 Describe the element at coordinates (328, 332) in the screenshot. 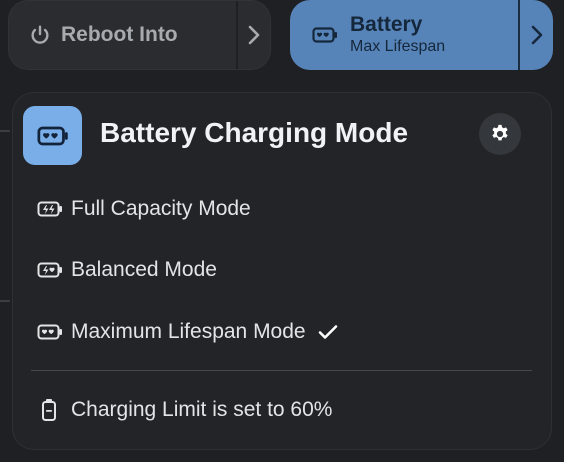

I see `checkmark-icon` at that location.